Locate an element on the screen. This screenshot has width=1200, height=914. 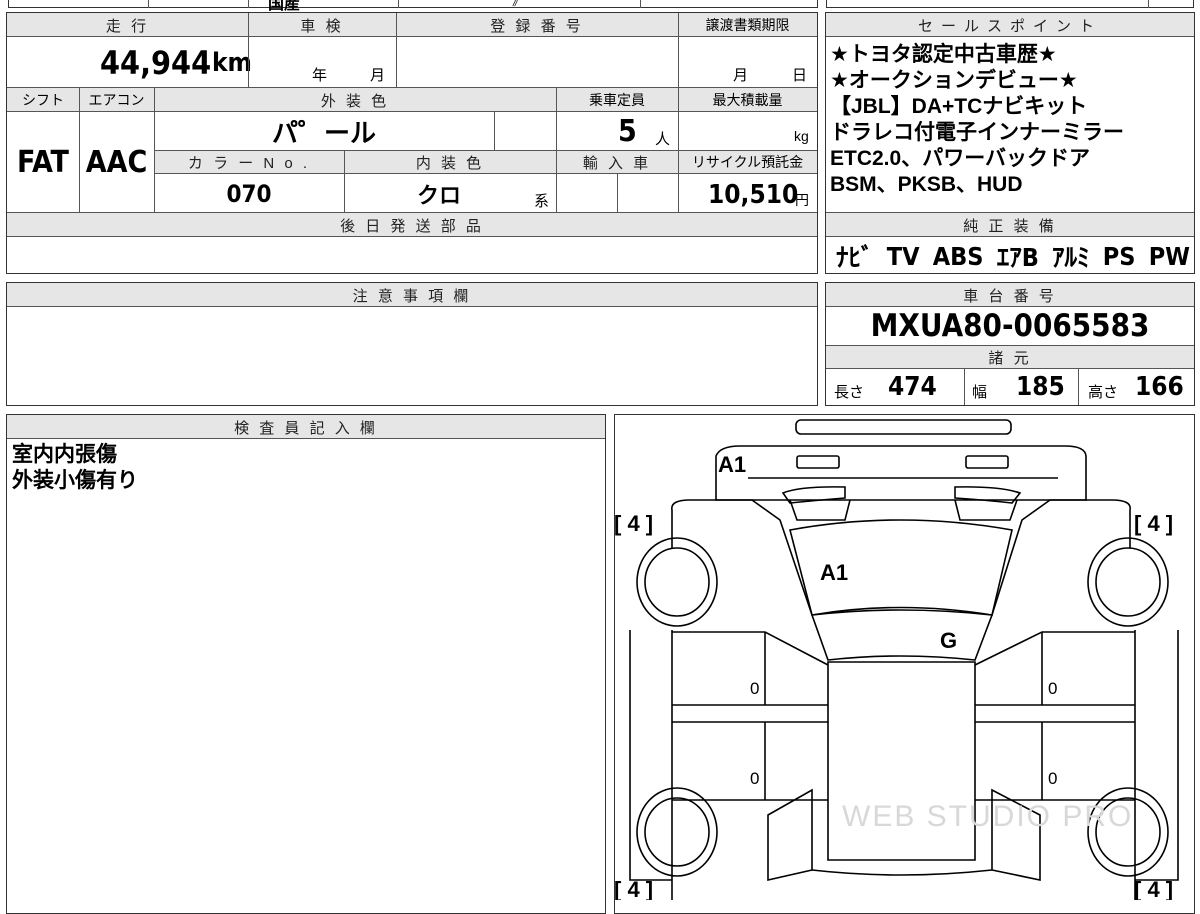
damage-mark-windshield: A1 is located at coordinates (834, 572).